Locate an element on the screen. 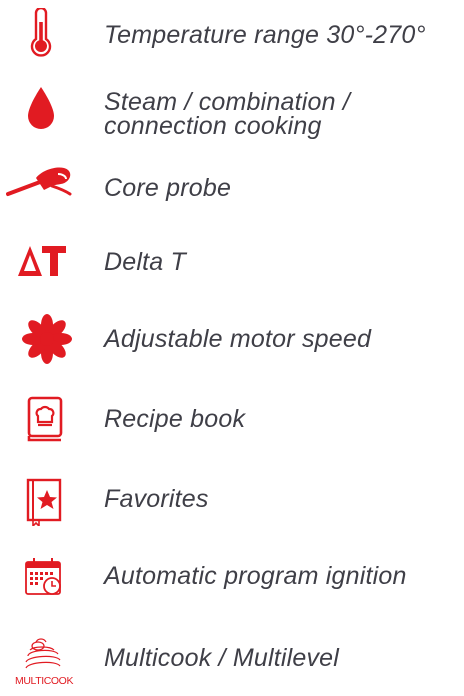 This screenshot has height=696, width=464. feature-delta-t: Delta T is located at coordinates (232, 274).